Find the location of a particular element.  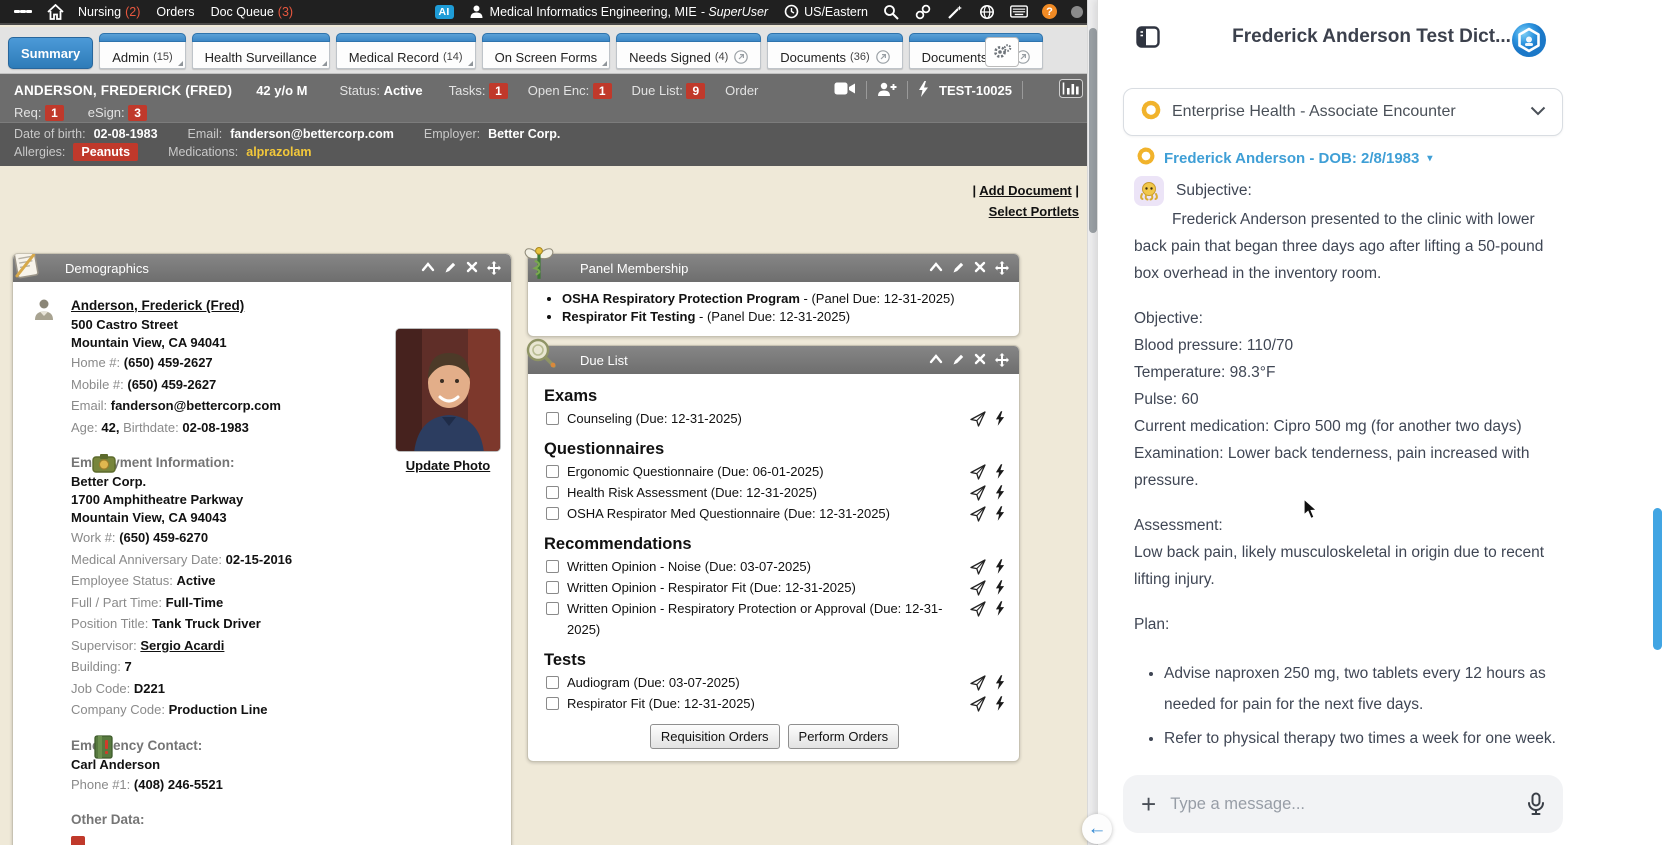

timezone-indicator: US/Eastern is located at coordinates (825, 12).